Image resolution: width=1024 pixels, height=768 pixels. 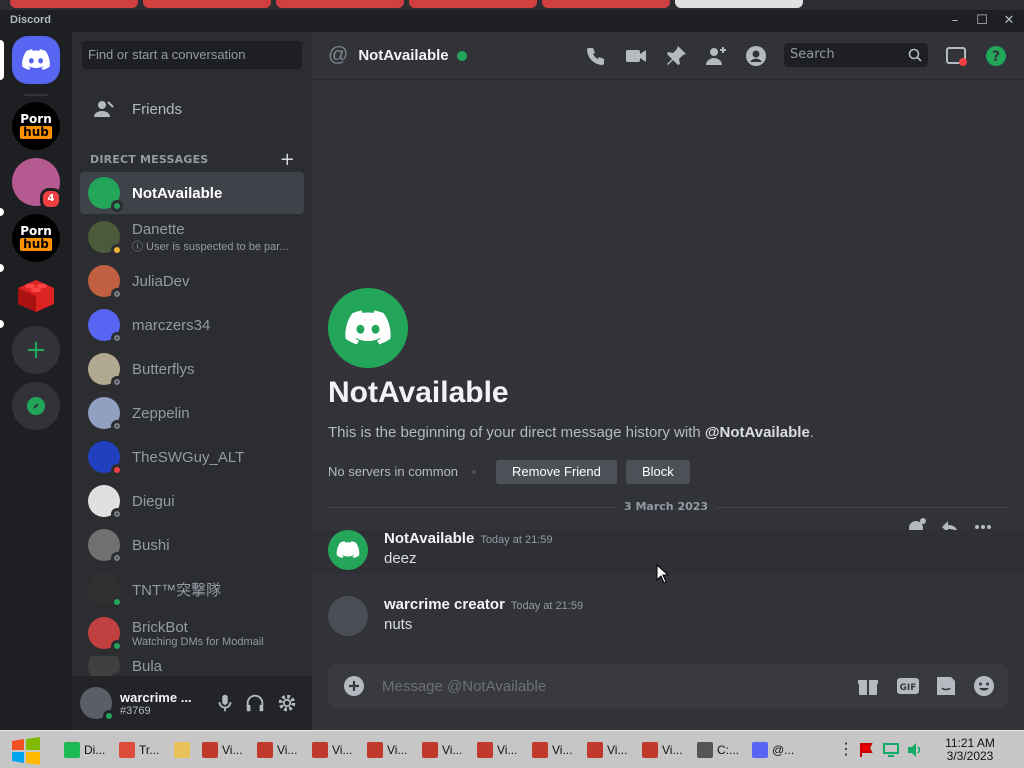 I want to click on overflow-icon: ⋮, so click(x=846, y=749).